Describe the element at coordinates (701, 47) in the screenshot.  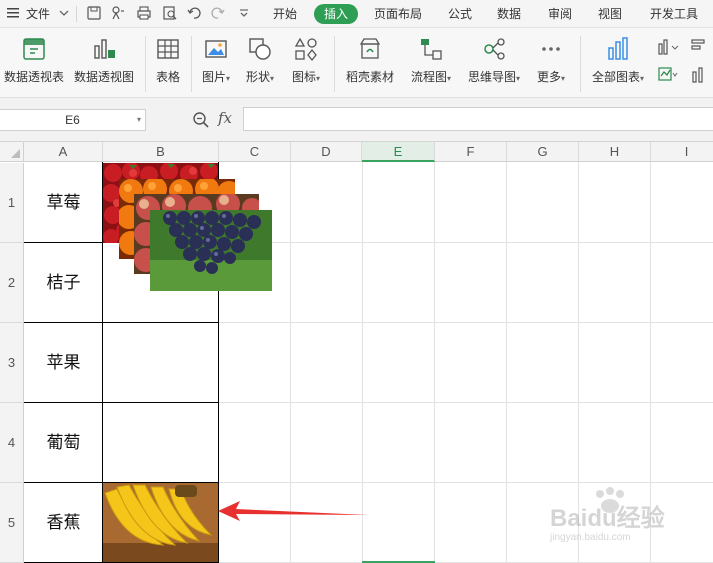
I see `bar-chart-icon` at that location.